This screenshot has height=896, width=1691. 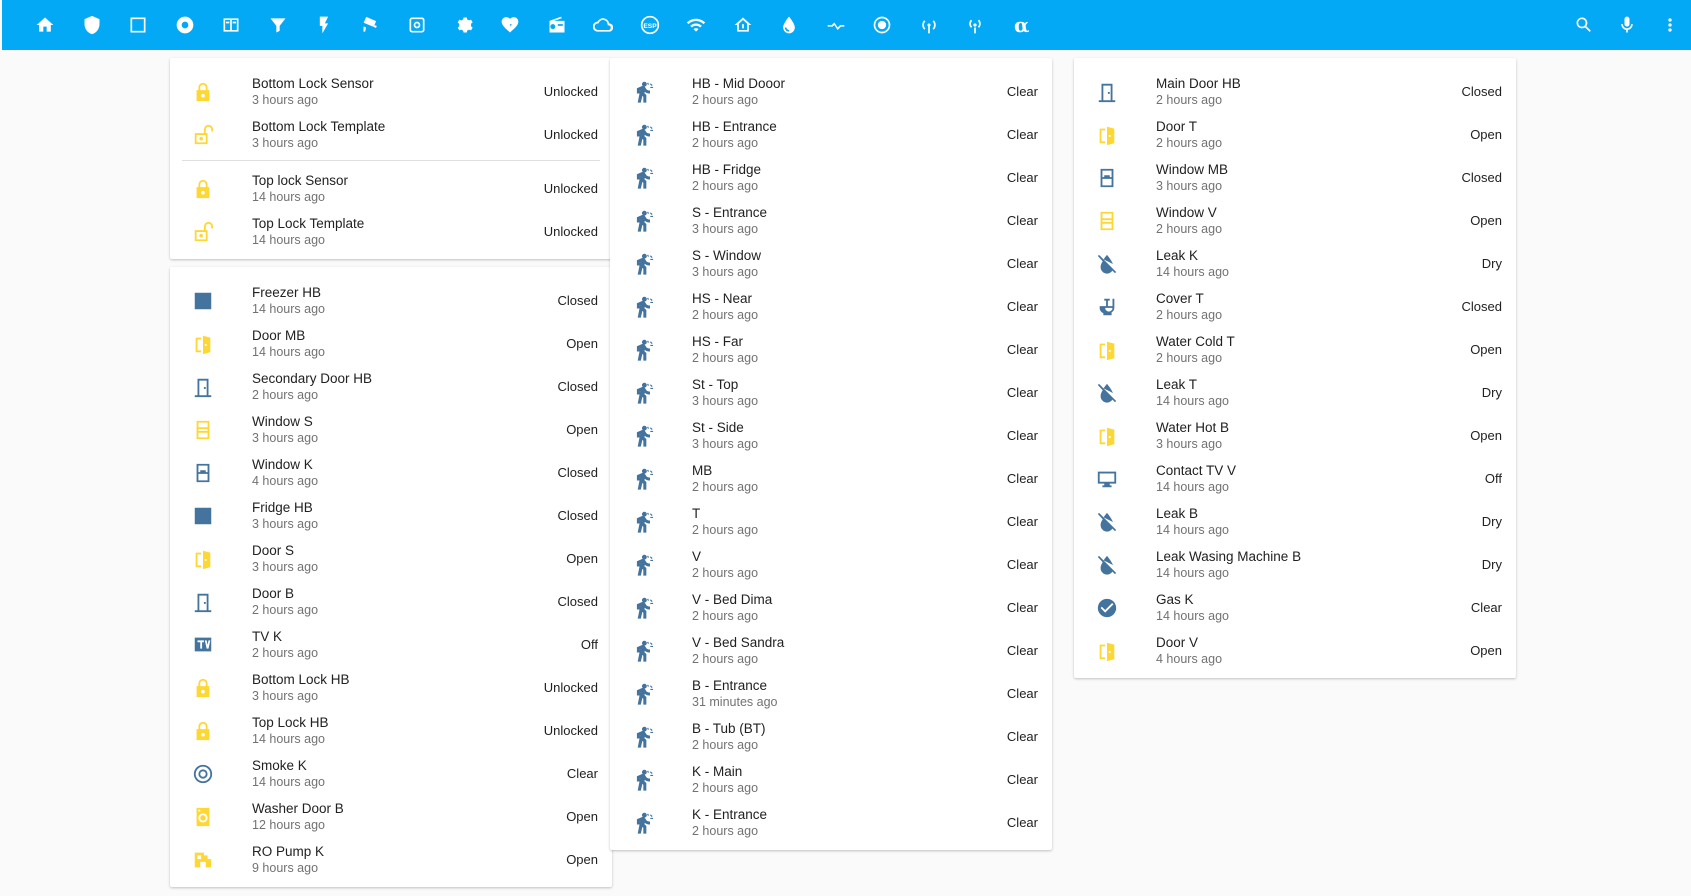 I want to click on entity-row: T2 hours ago Clear, so click(x=831, y=521).